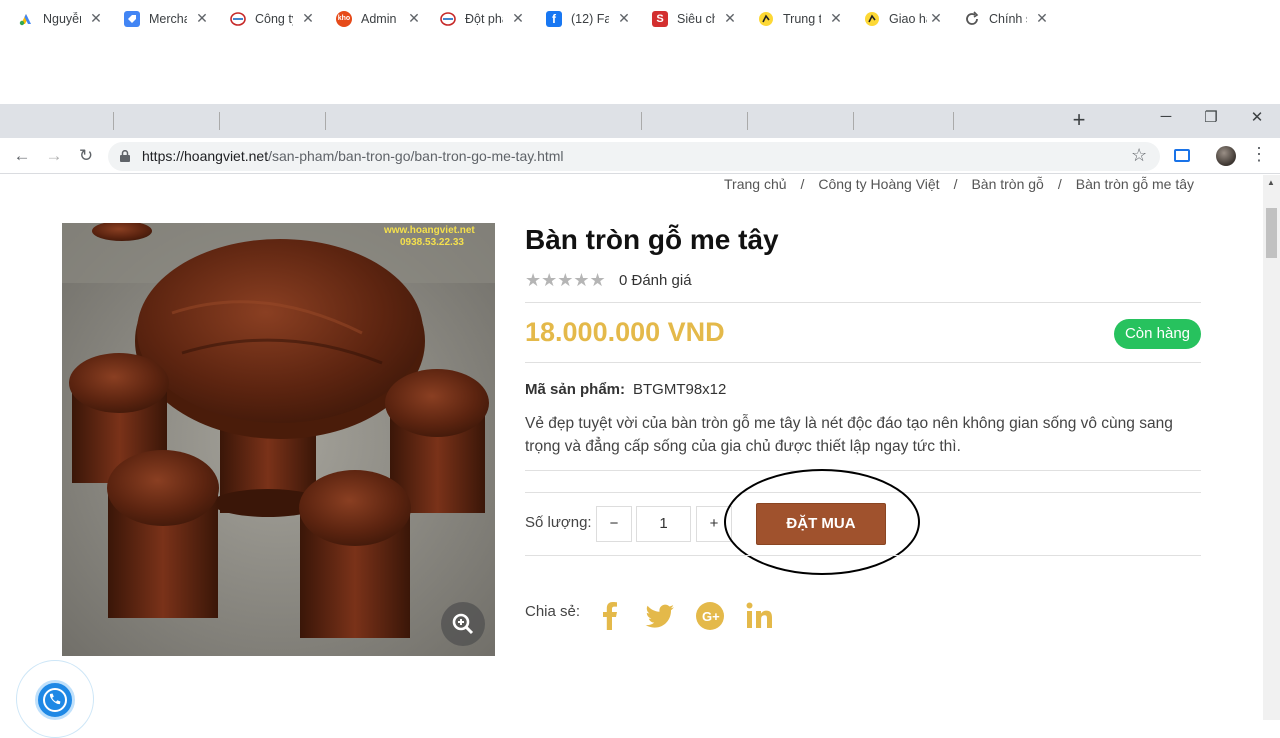 This screenshot has height=738, width=1280. I want to click on close-window-icon: ✕, so click(1257, 117).